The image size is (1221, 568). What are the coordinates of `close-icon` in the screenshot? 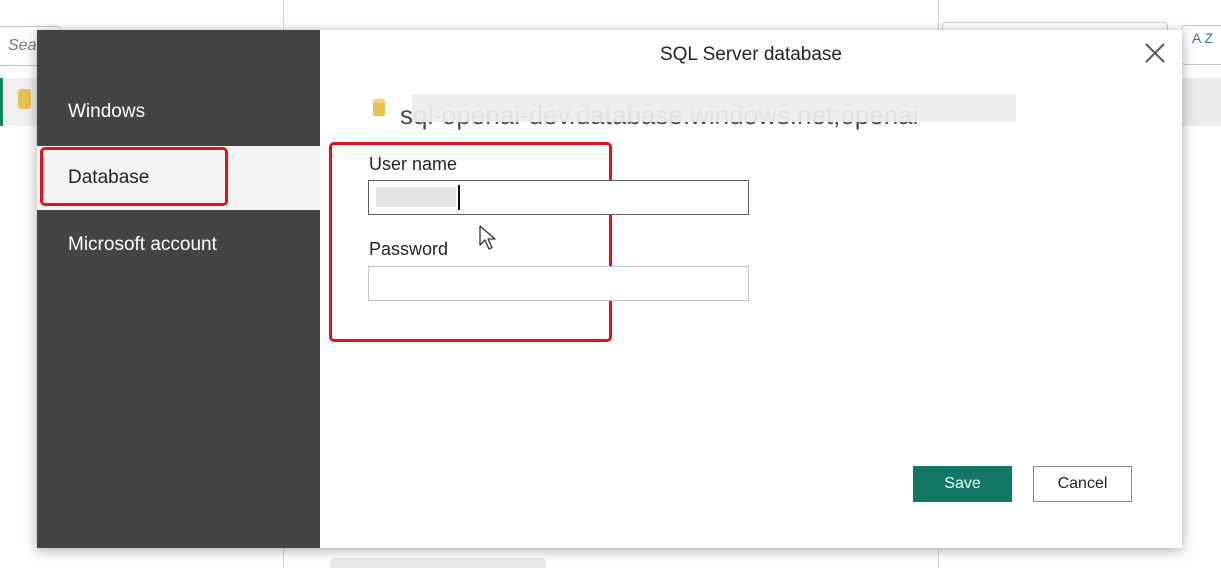 It's located at (1155, 53).